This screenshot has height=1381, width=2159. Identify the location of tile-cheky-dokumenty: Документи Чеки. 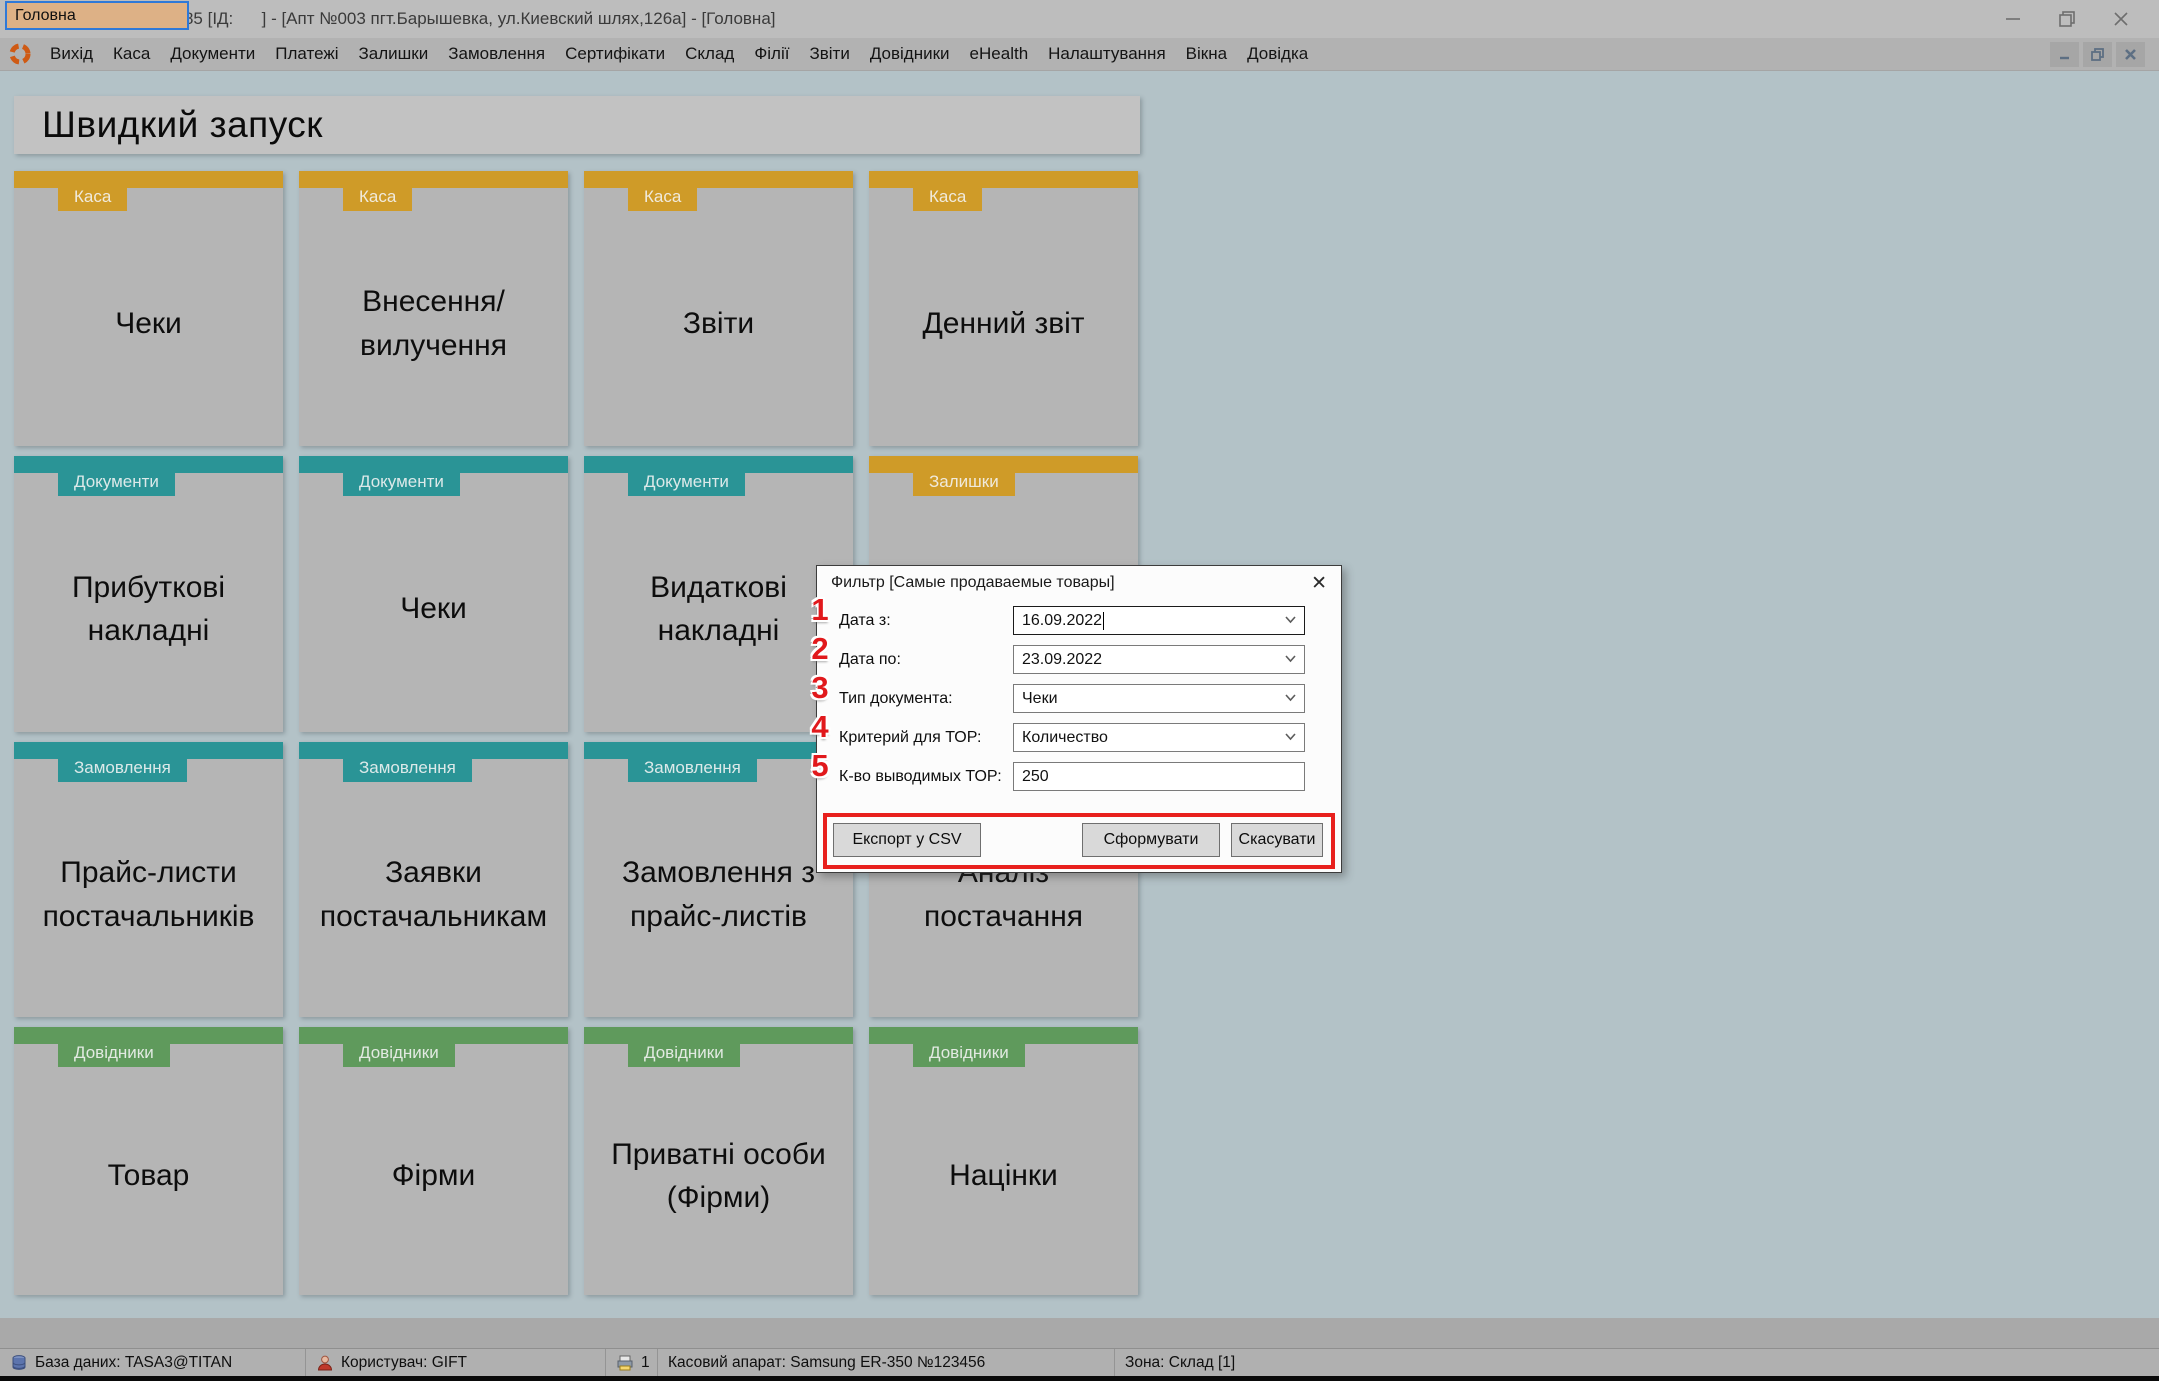
(433, 594).